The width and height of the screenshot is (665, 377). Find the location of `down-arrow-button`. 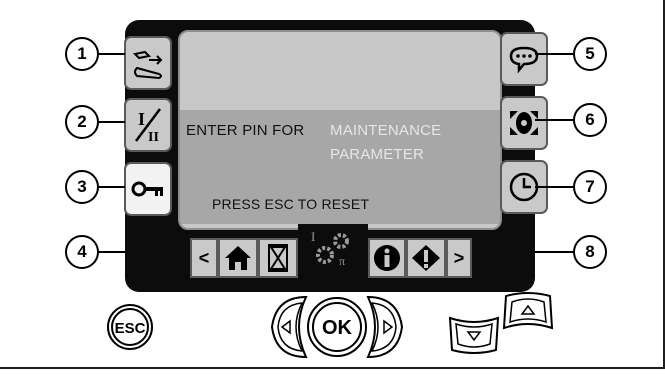

down-arrow-button is located at coordinates (474, 334).